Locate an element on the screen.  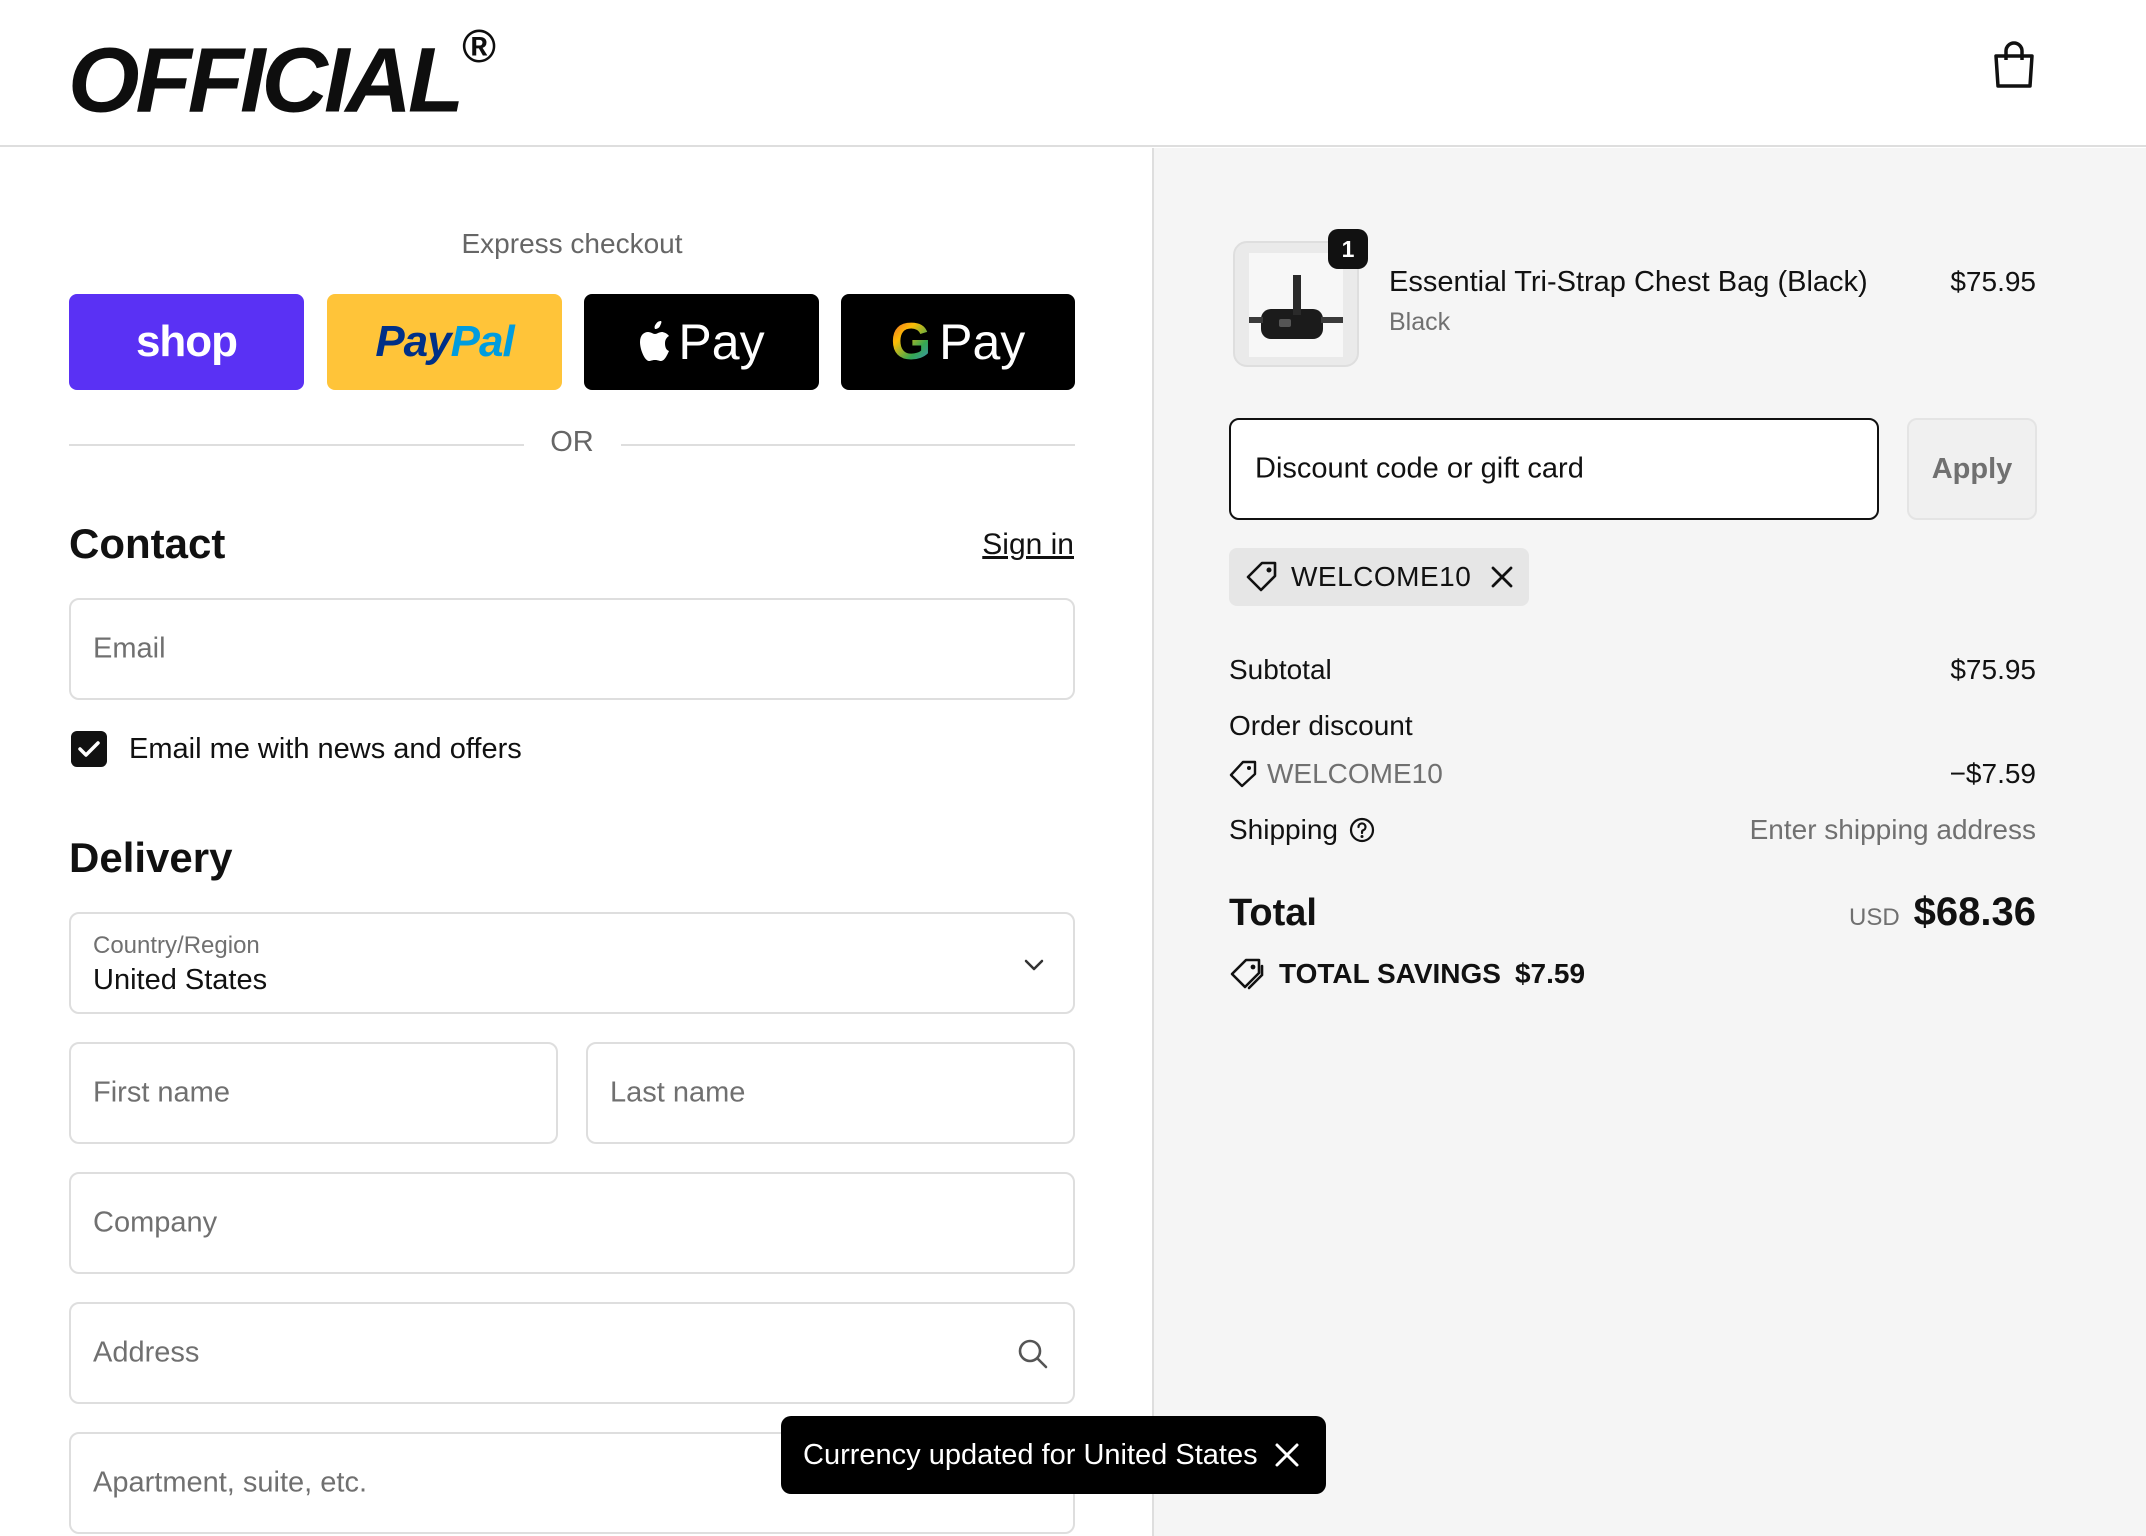
shipping-label: Shipping is located at coordinates (1283, 829).